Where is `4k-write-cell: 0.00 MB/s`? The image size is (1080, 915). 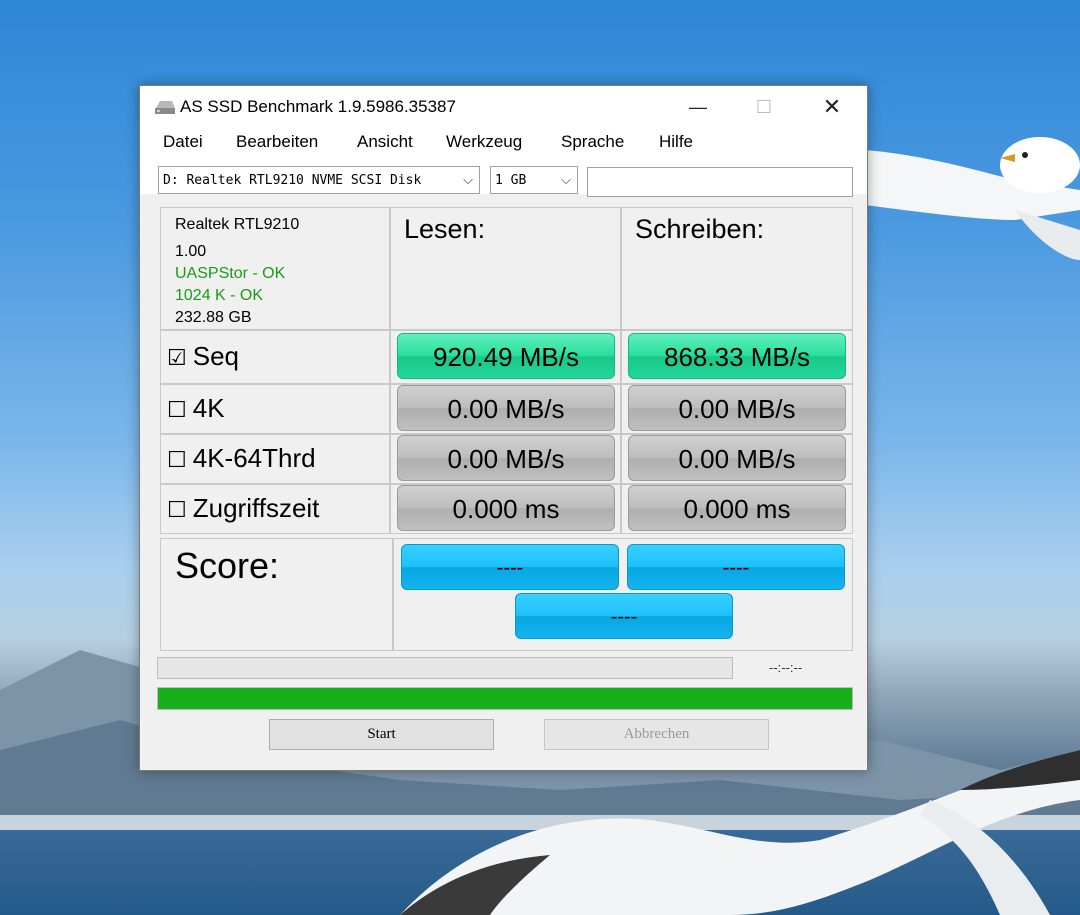 4k-write-cell: 0.00 MB/s is located at coordinates (737, 409).